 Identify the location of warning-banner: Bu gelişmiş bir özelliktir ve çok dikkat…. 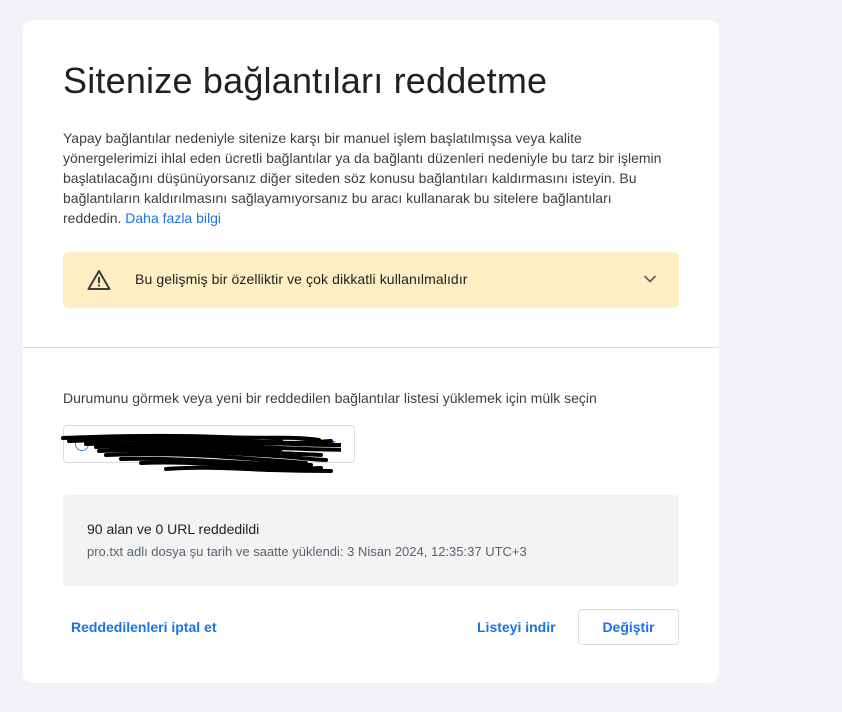
(371, 280).